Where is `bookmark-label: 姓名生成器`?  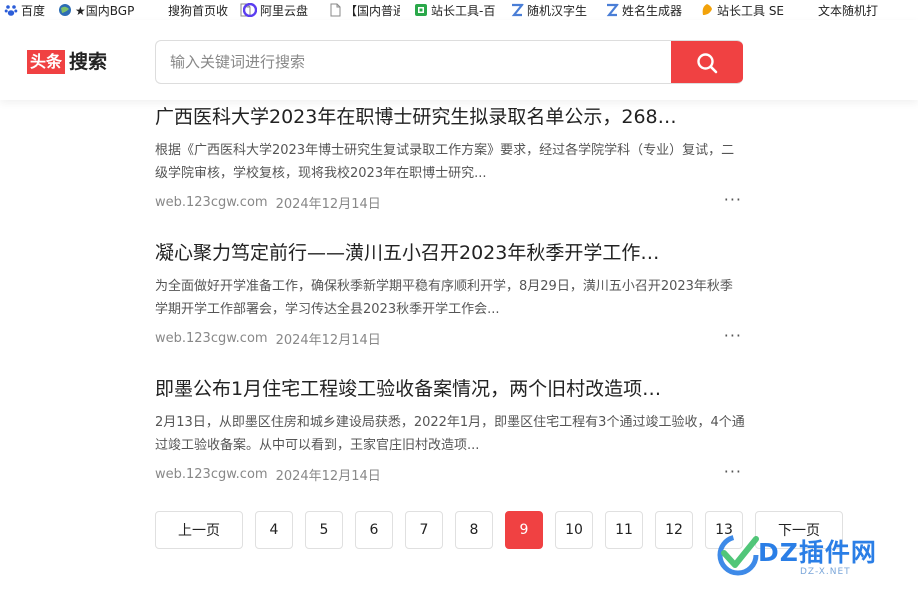 bookmark-label: 姓名生成器 is located at coordinates (652, 10).